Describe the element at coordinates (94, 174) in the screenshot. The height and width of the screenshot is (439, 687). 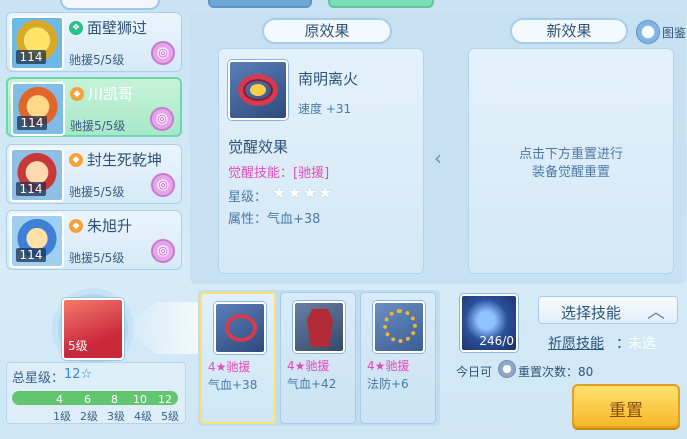
I see `character-row: 114 ◆ 封生死乾坤 驰援5/5级 ◎` at that location.